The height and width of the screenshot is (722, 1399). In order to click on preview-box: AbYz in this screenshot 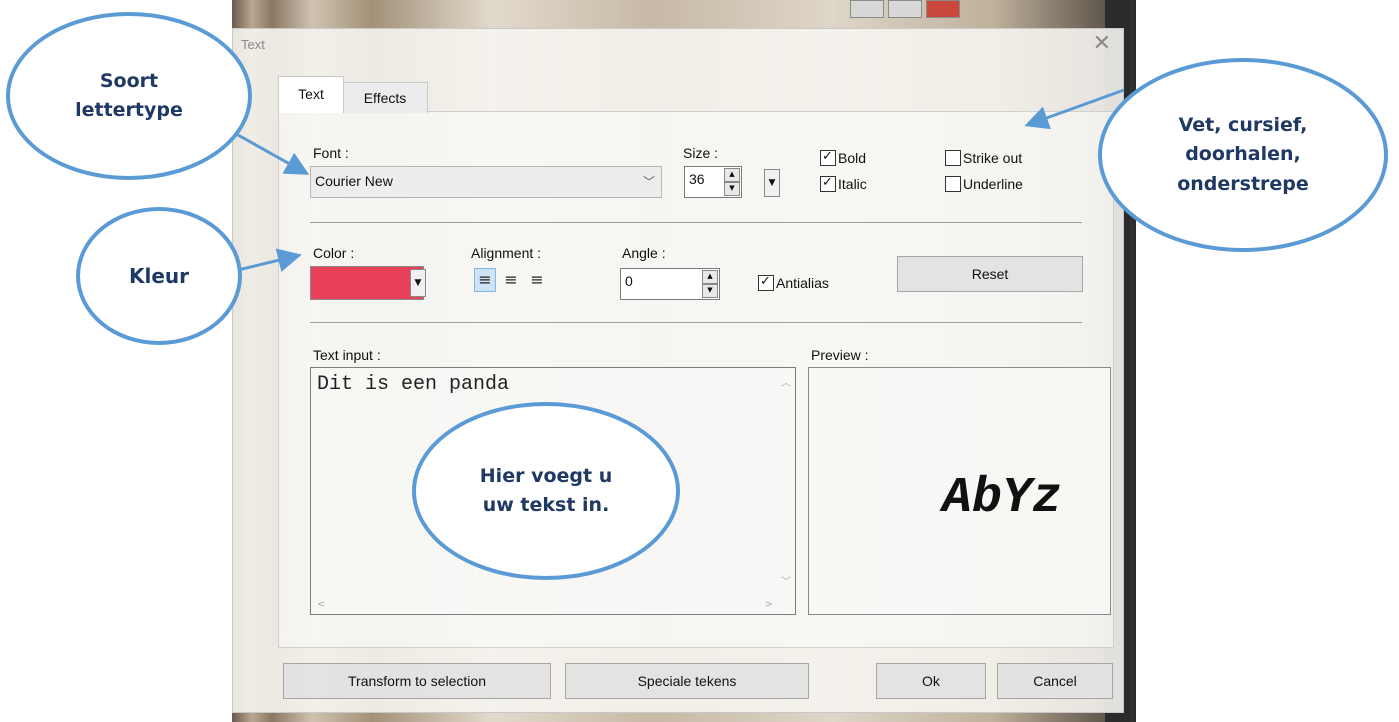, I will do `click(959, 491)`.